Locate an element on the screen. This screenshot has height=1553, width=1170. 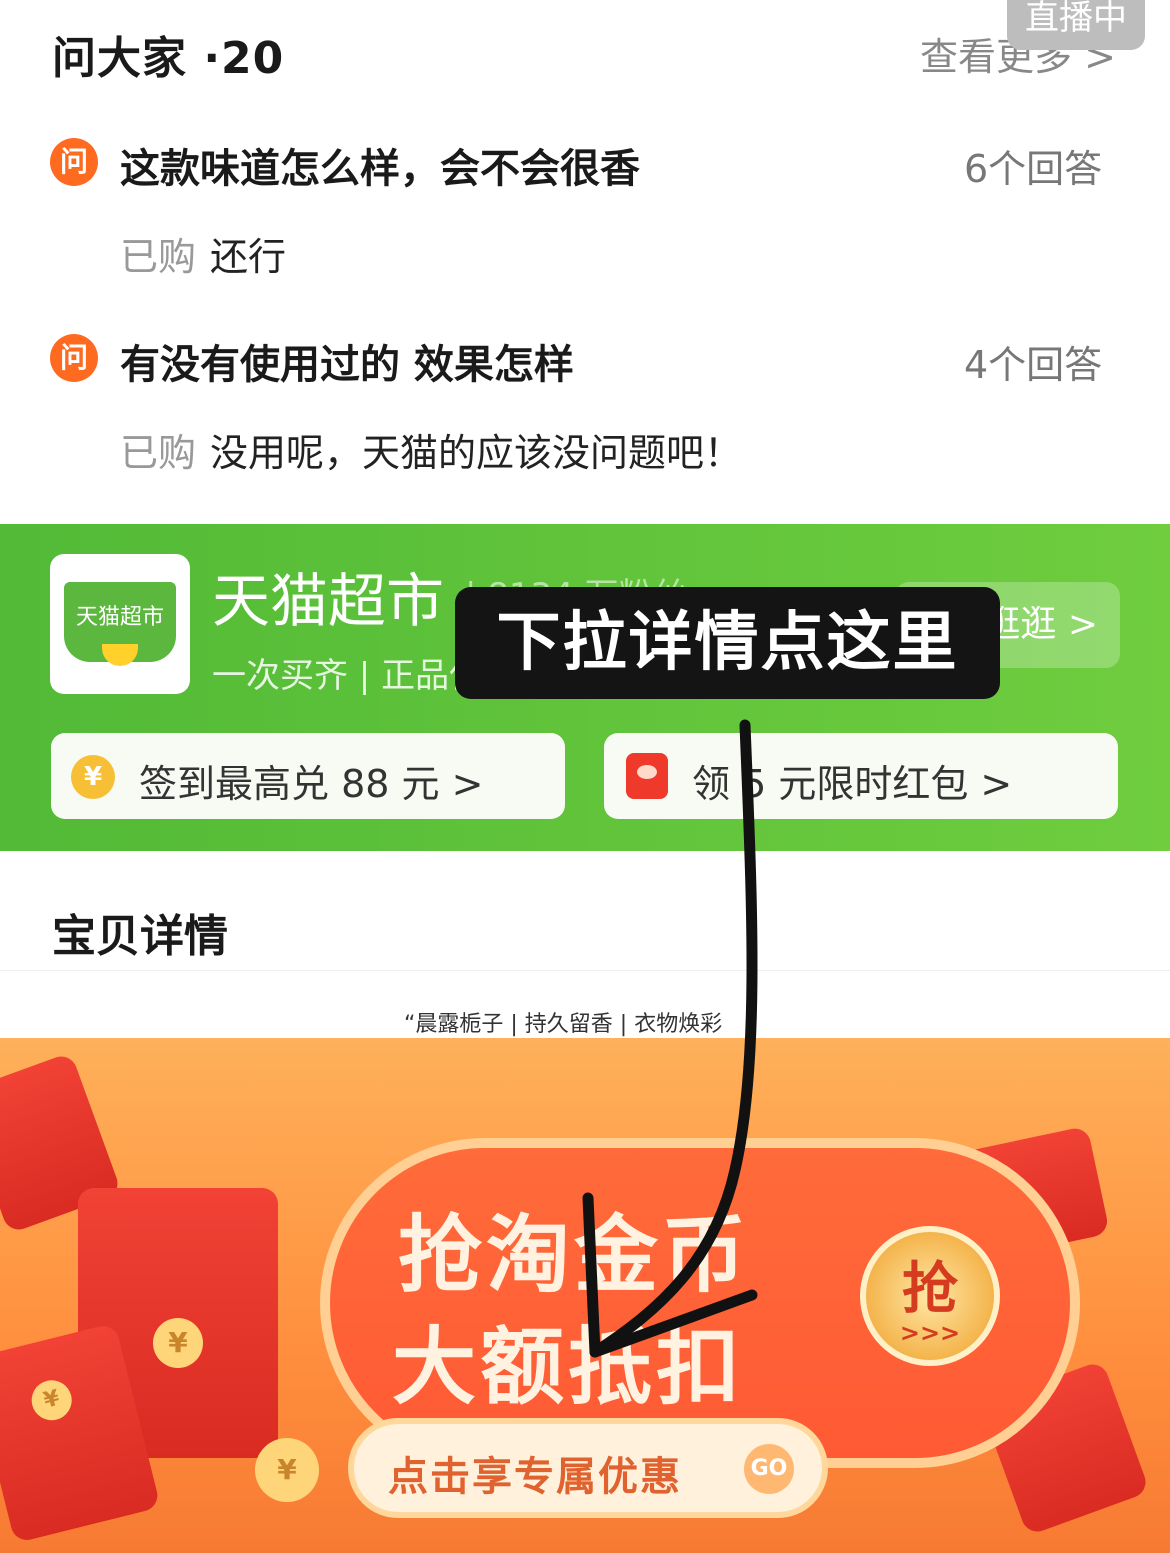
hand-drawn-arrow-icon is located at coordinates (670, 1038).